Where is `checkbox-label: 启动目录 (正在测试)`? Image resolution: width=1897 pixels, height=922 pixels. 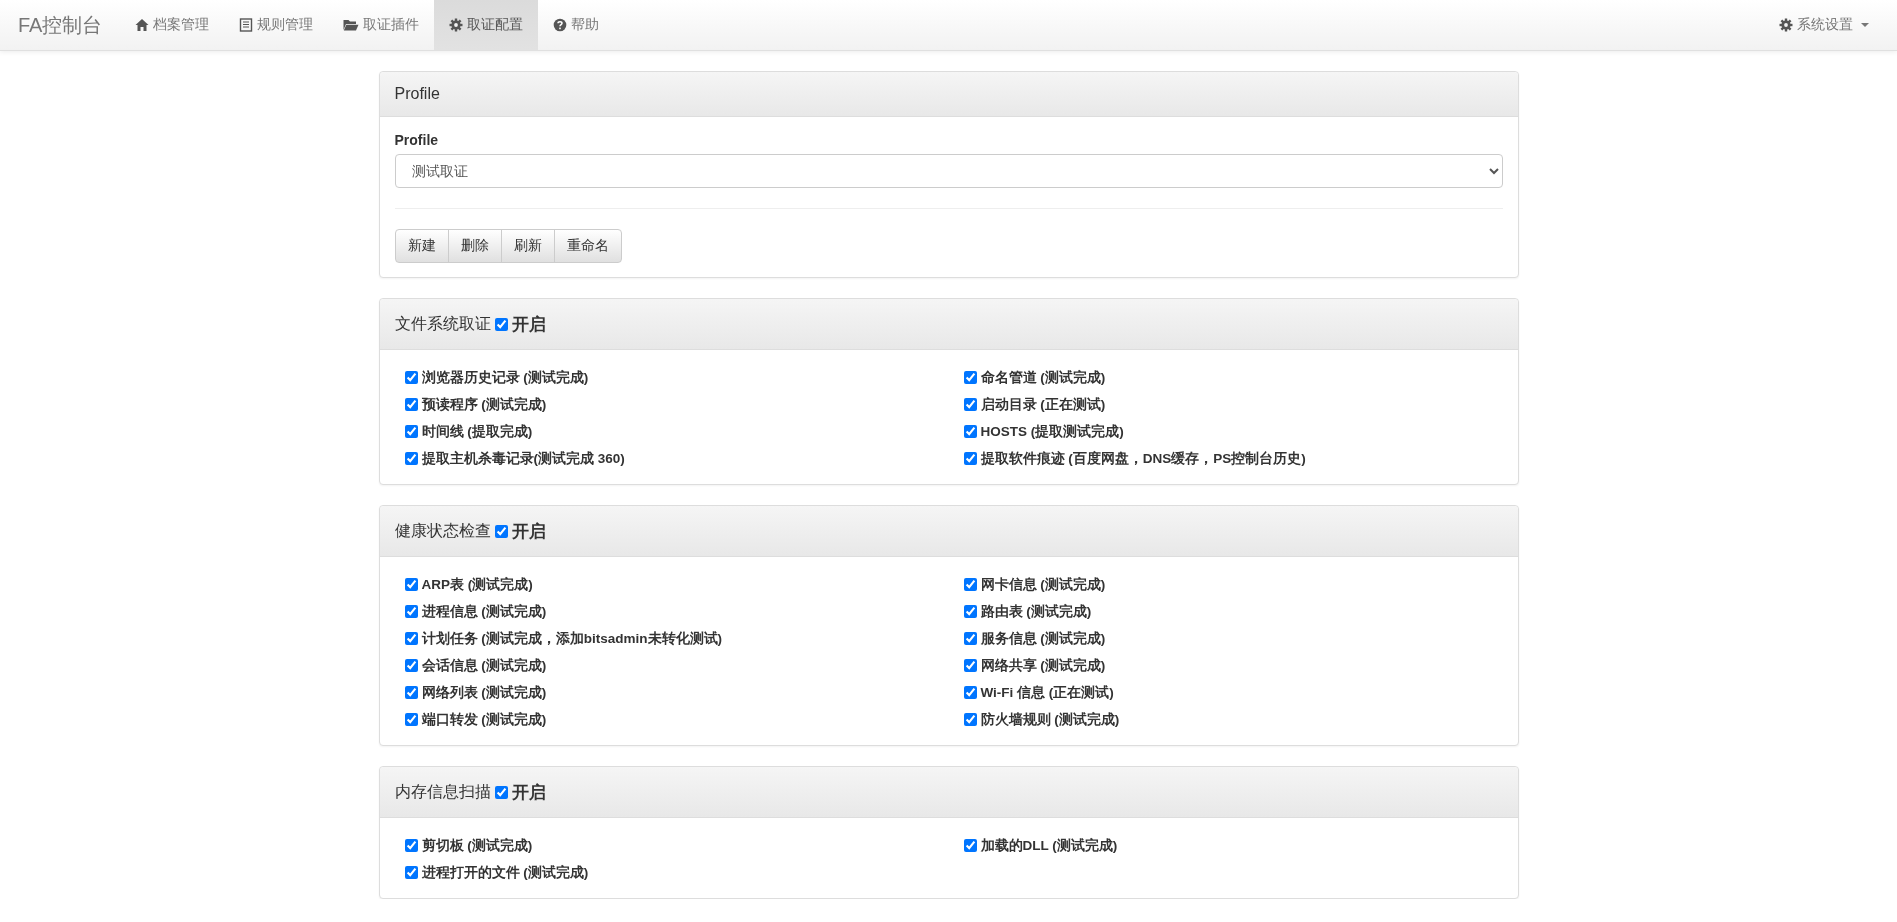 checkbox-label: 启动目录 (正在测试) is located at coordinates (1043, 404).